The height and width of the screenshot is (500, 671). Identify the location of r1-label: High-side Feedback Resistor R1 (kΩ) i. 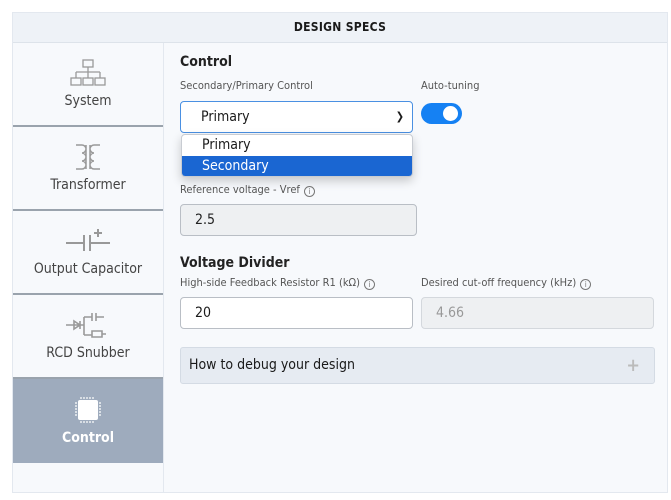
(277, 283).